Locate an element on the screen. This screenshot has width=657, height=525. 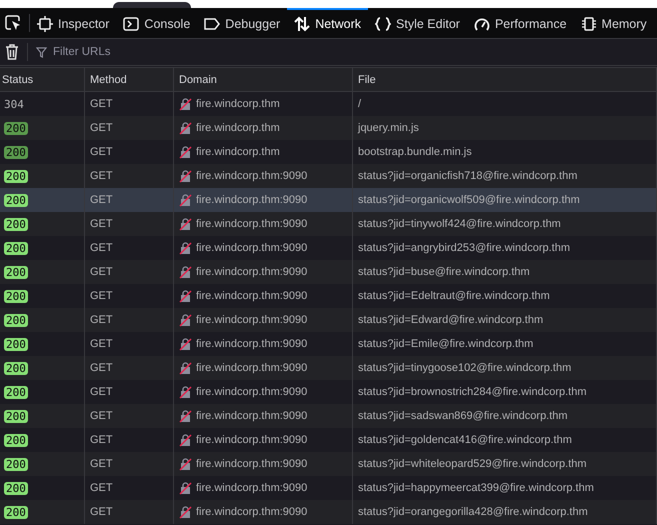
gauge-icon is located at coordinates (482, 24).